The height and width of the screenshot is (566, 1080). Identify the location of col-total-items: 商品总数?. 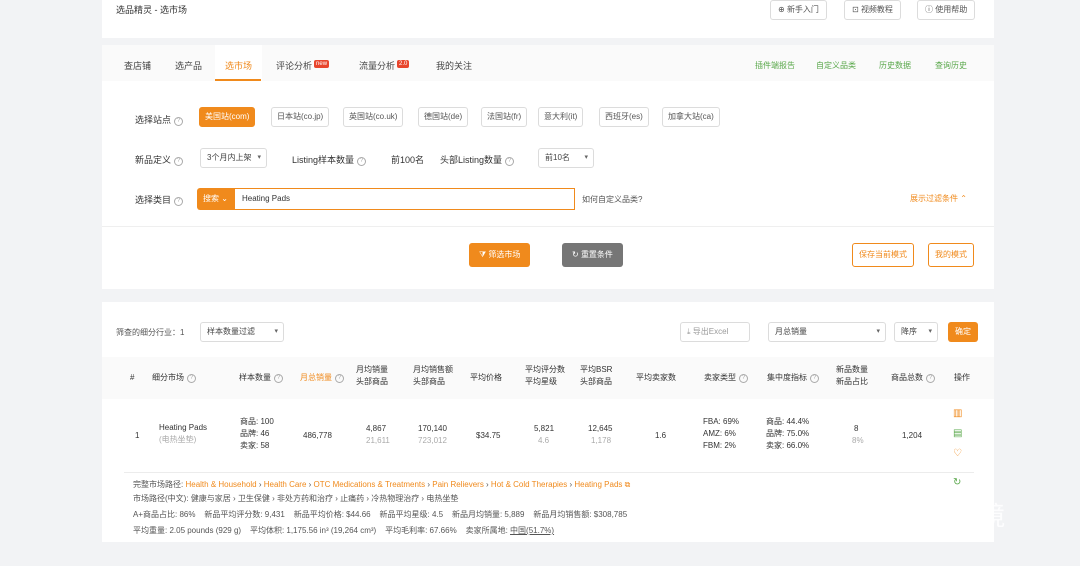
(913, 378).